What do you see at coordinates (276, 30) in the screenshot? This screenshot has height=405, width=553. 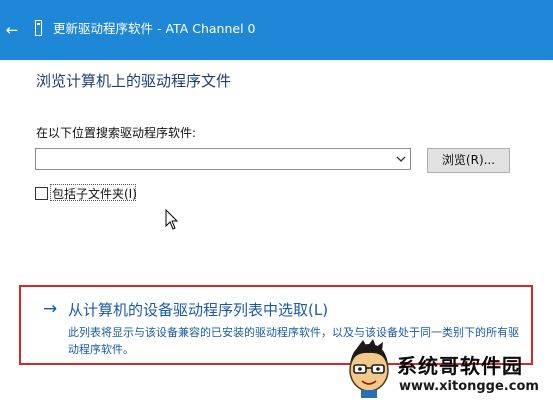 I see `title-bar: ← 更新驱动程序软件 - ATA Channel 0` at bounding box center [276, 30].